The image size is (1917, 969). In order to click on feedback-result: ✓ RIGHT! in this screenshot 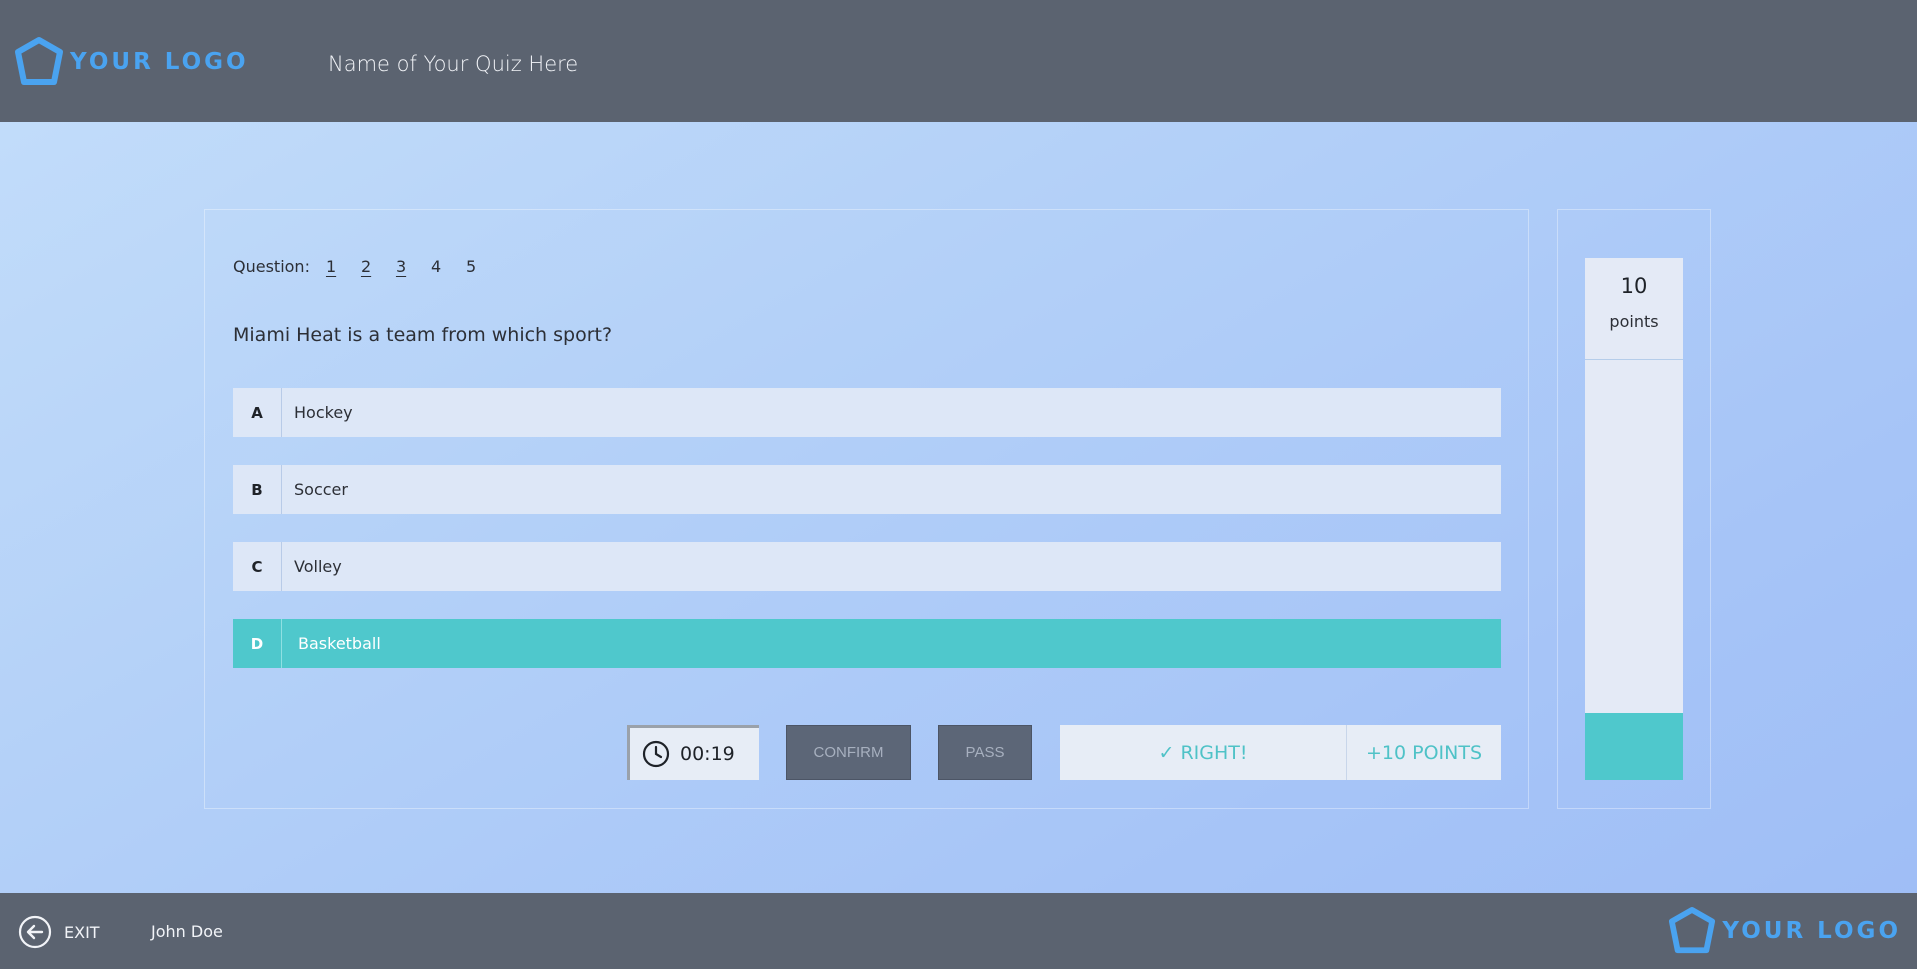, I will do `click(1203, 752)`.